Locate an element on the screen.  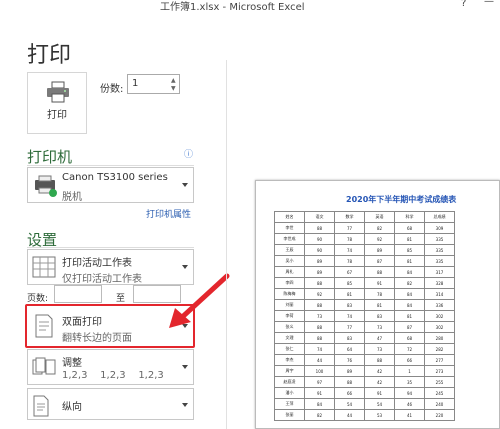
preview-cell: 68 is located at coordinates (409, 338).